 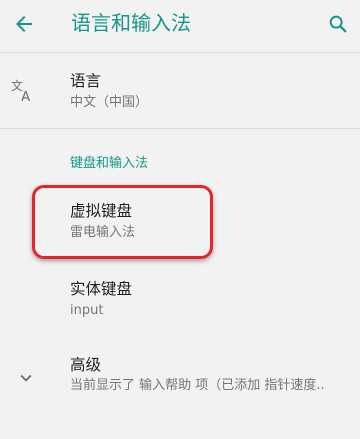 What do you see at coordinates (86, 365) in the screenshot?
I see `advanced-title: 高级` at bounding box center [86, 365].